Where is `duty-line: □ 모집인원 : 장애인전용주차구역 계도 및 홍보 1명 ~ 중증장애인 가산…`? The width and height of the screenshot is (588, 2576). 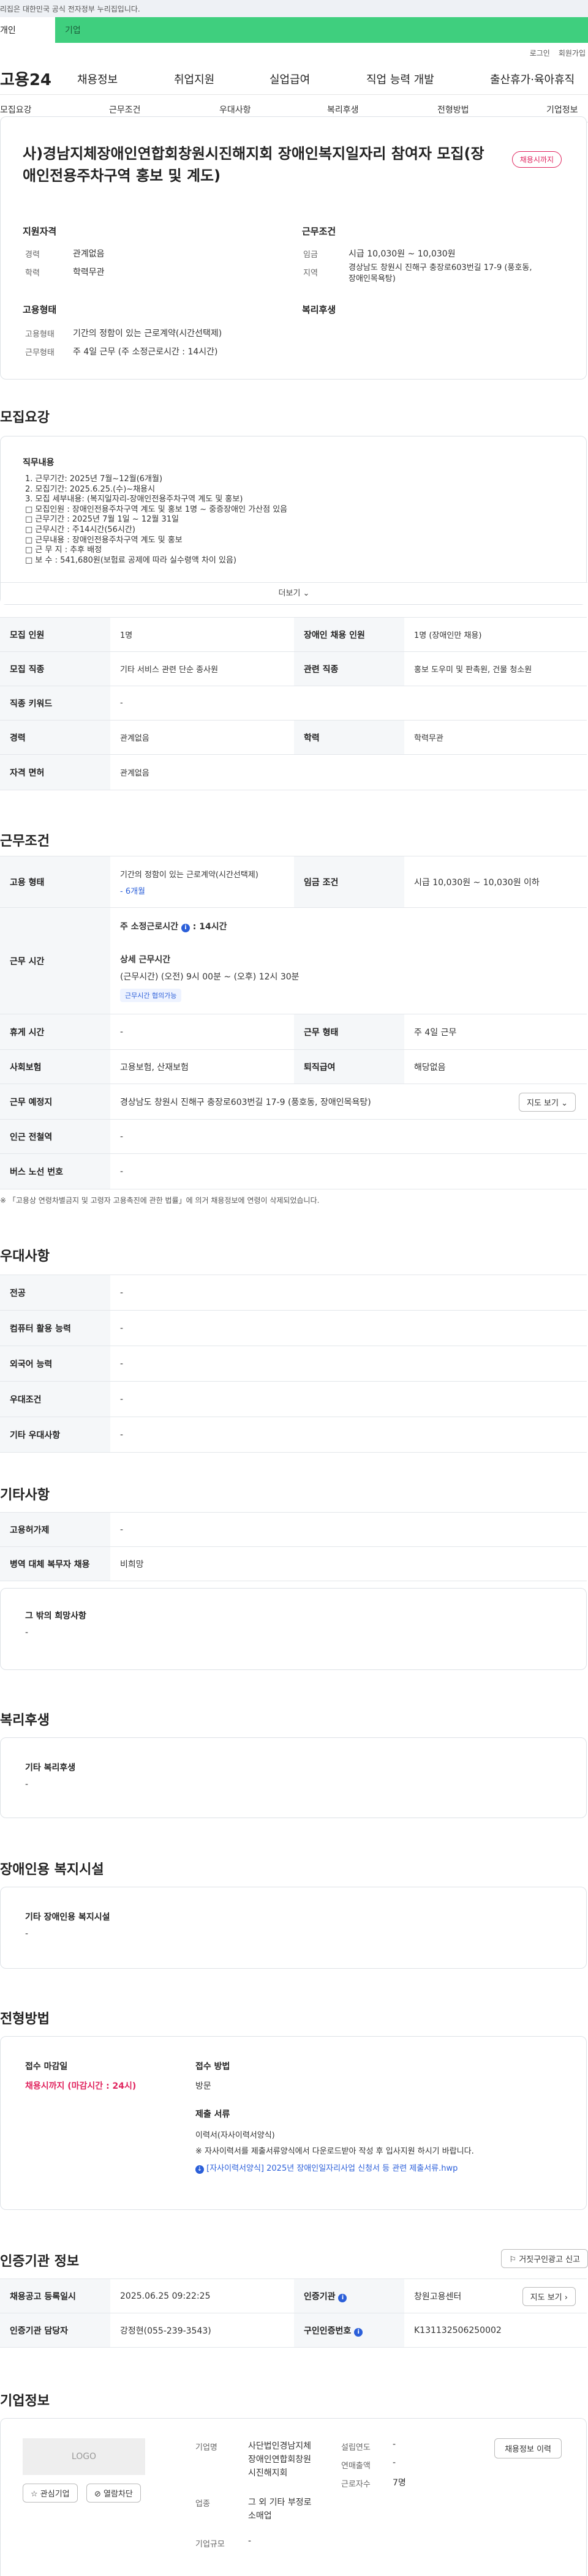 duty-line: □ 모집인원 : 장애인전용주차구역 계도 및 홍보 1명 ~ 중증장애인 가산… is located at coordinates (156, 509).